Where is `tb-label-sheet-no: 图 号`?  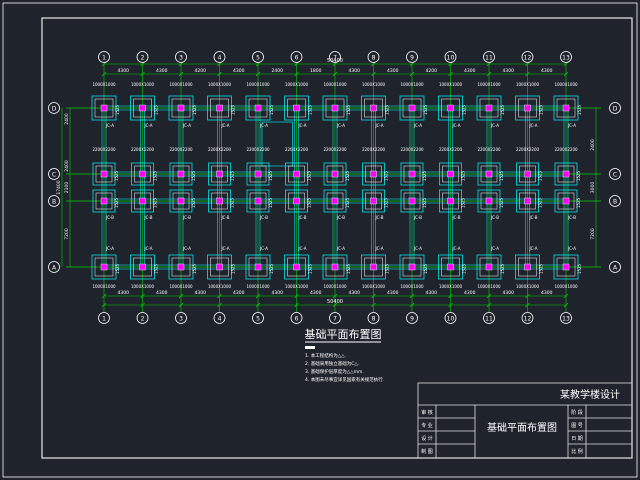
tb-label-sheet-no: 图 号 is located at coordinates (577, 426).